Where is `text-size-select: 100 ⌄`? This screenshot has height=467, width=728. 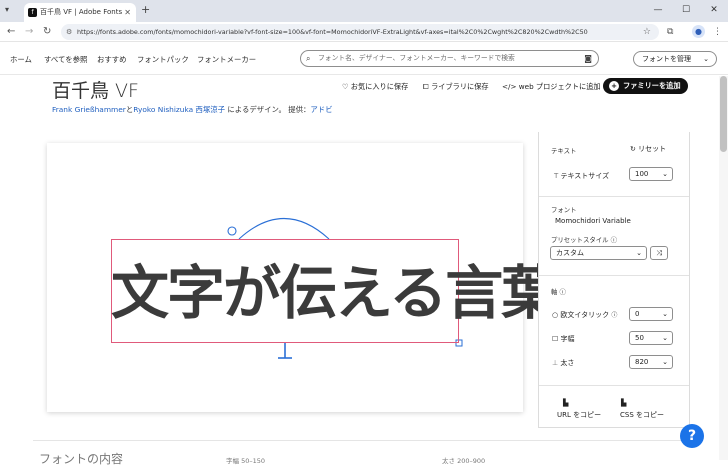
text-size-select: 100 ⌄ is located at coordinates (651, 174).